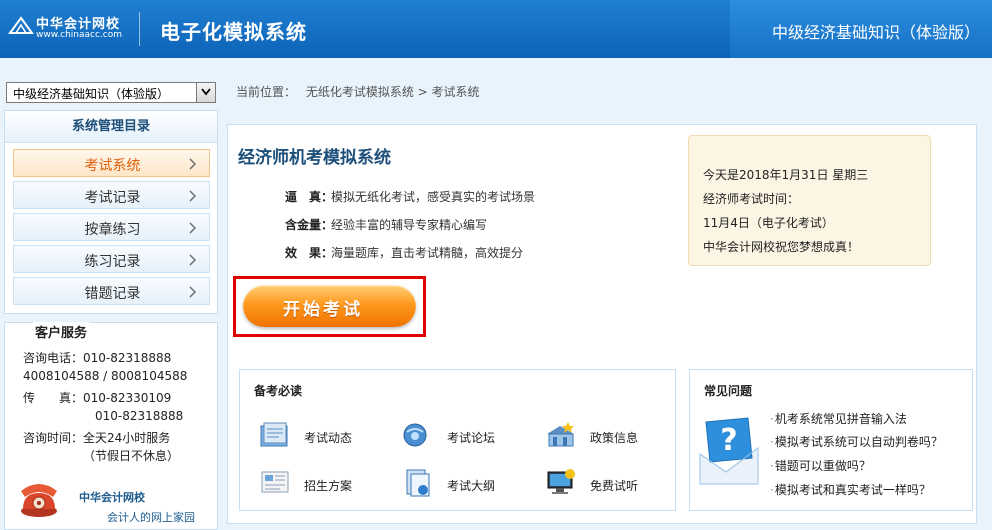 Image resolution: width=992 pixels, height=530 pixels. Describe the element at coordinates (751, 199) in the screenshot. I see `notice-exam-label: 经济师考试时间：` at that location.